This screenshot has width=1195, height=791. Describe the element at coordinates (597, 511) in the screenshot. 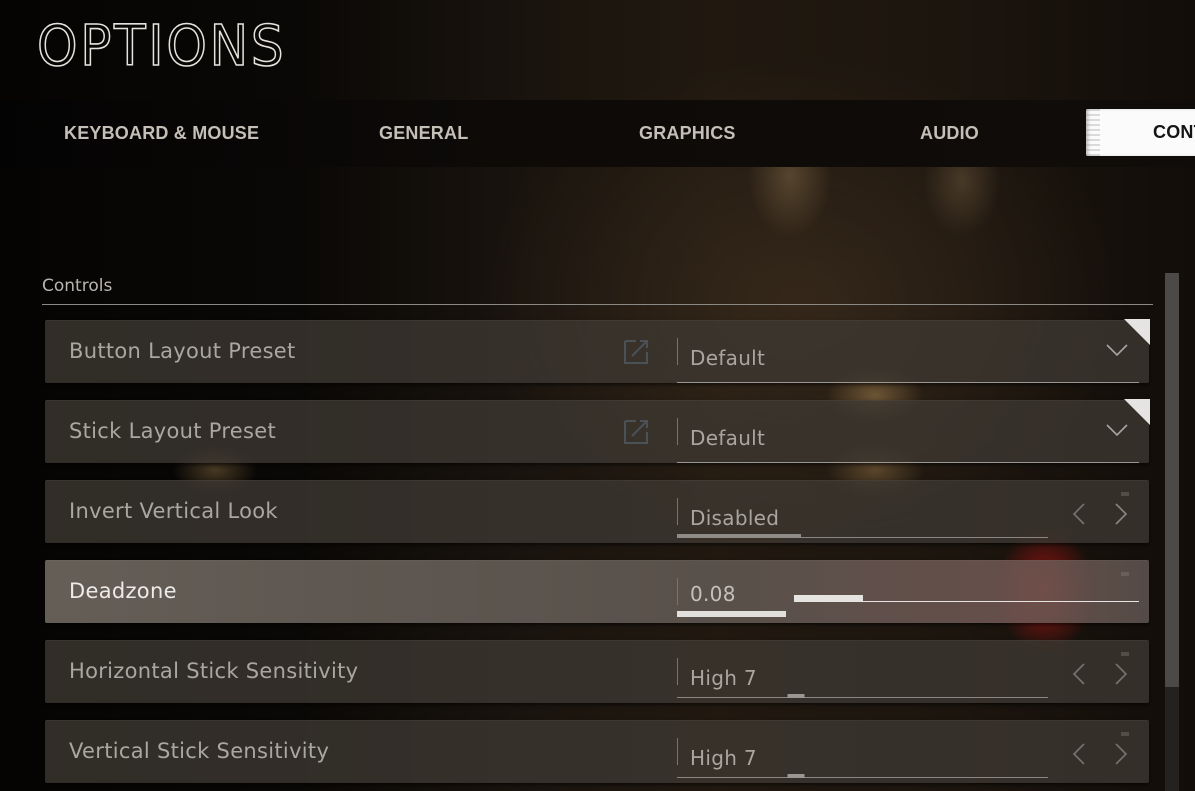

I see `setting-row-invert-vertical-look: Invert Vertical Look Disabled` at that location.